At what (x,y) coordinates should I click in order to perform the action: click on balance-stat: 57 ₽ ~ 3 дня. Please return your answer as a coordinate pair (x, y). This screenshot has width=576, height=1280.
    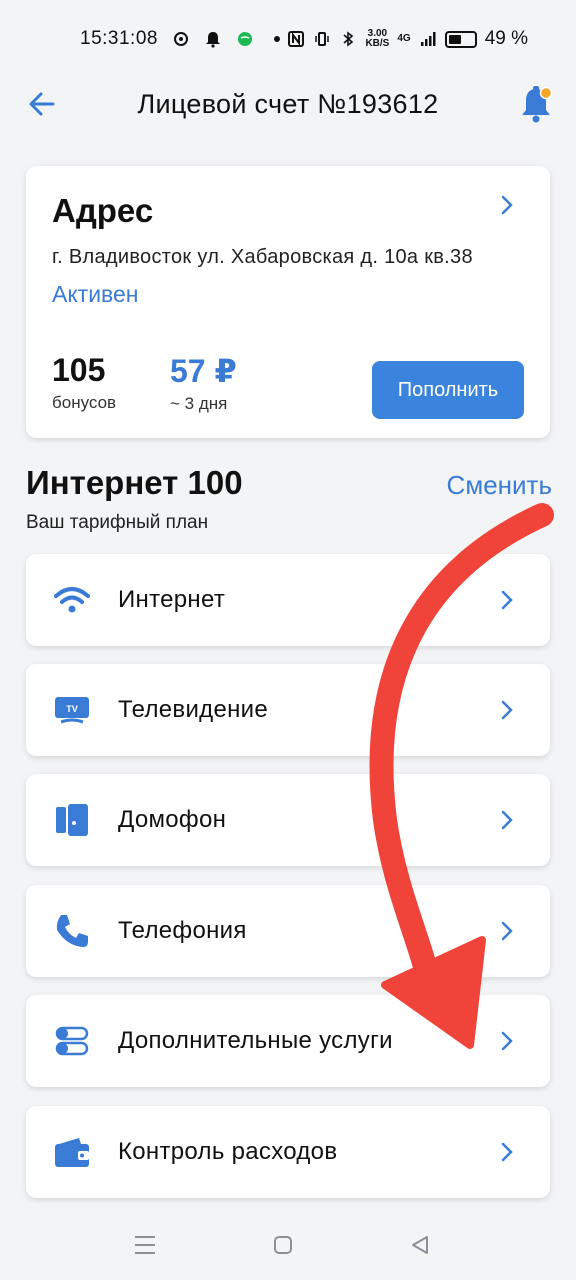
    Looking at the image, I should click on (230, 383).